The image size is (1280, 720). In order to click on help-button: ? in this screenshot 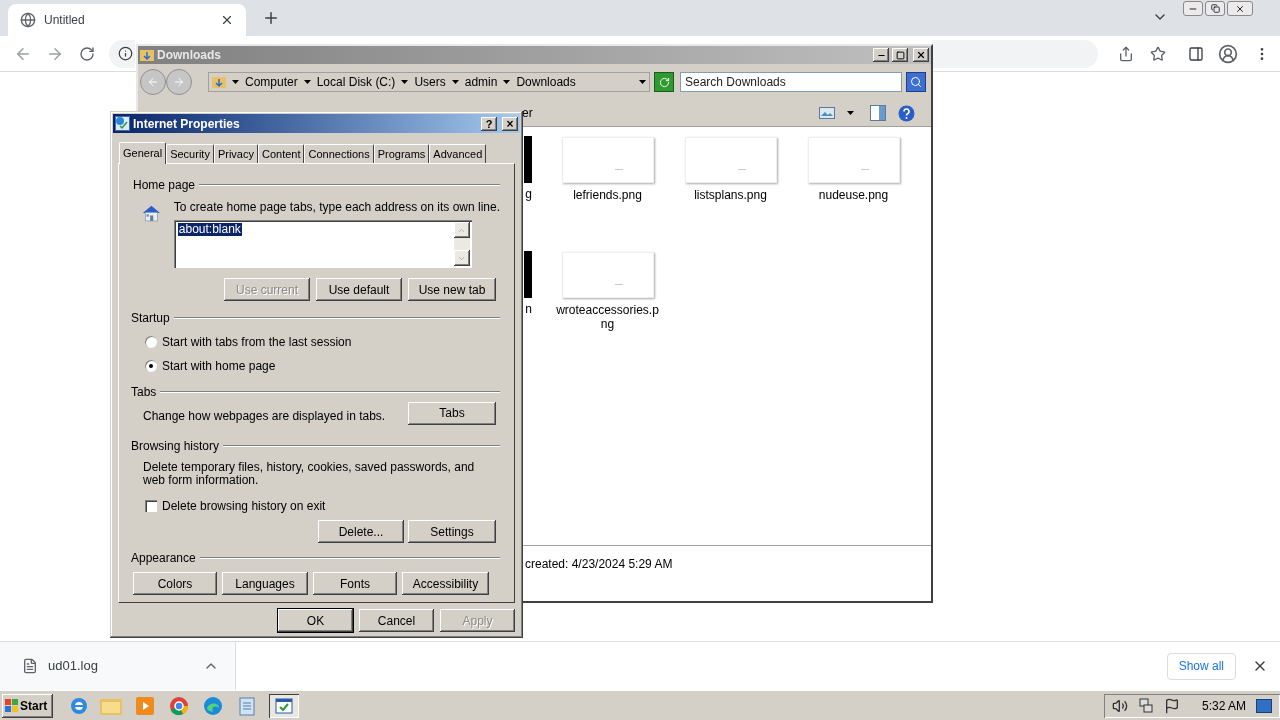, I will do `click(489, 123)`.